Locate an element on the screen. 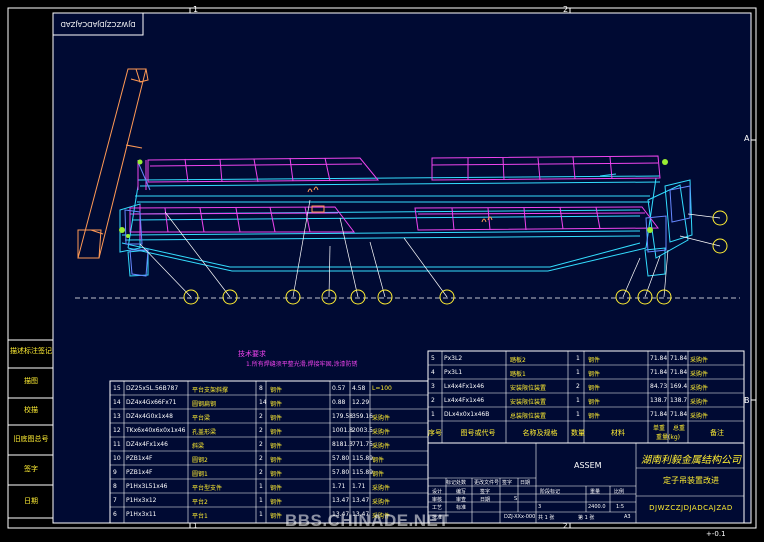  watermark: BBS.CHINADE.NET is located at coordinates (367, 520).